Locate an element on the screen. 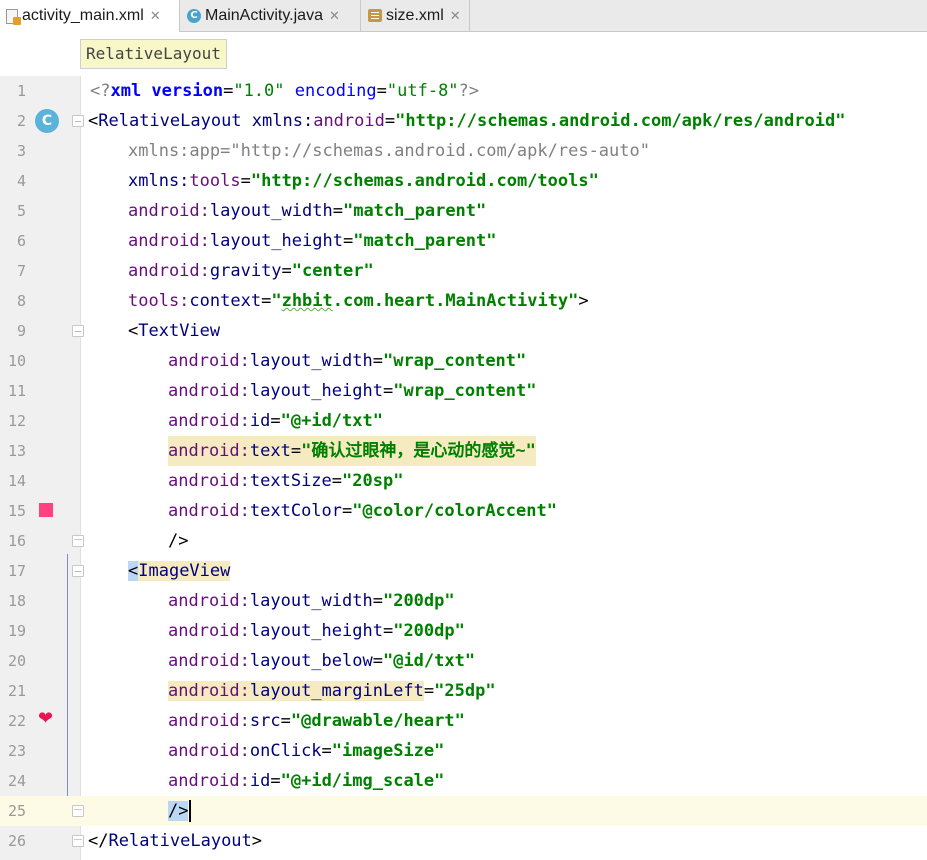  line-number: 21 is located at coordinates (16, 691).